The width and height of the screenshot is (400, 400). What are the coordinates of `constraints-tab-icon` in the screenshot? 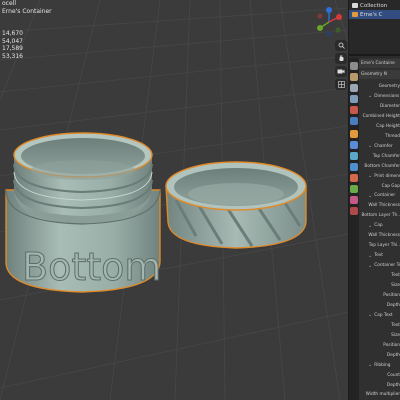 It's located at (354, 178).